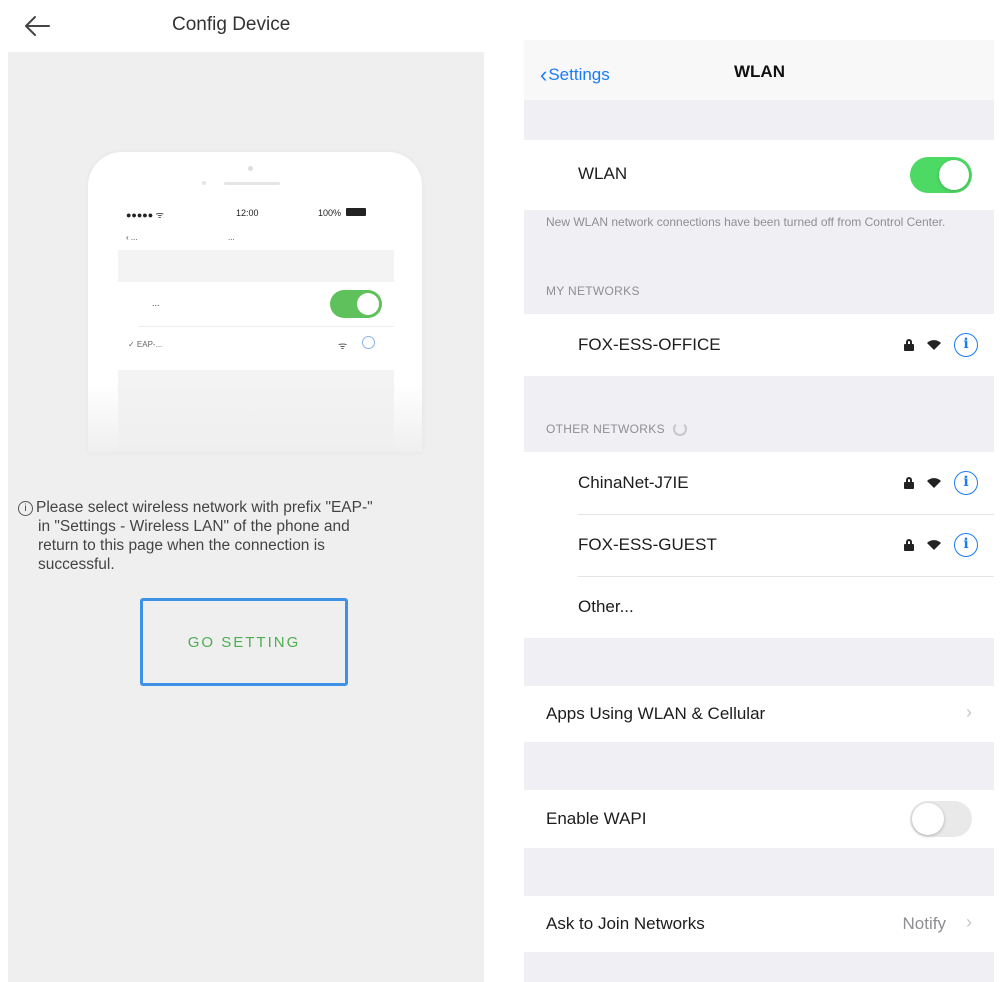  What do you see at coordinates (250, 168) in the screenshot?
I see `camera-dot` at bounding box center [250, 168].